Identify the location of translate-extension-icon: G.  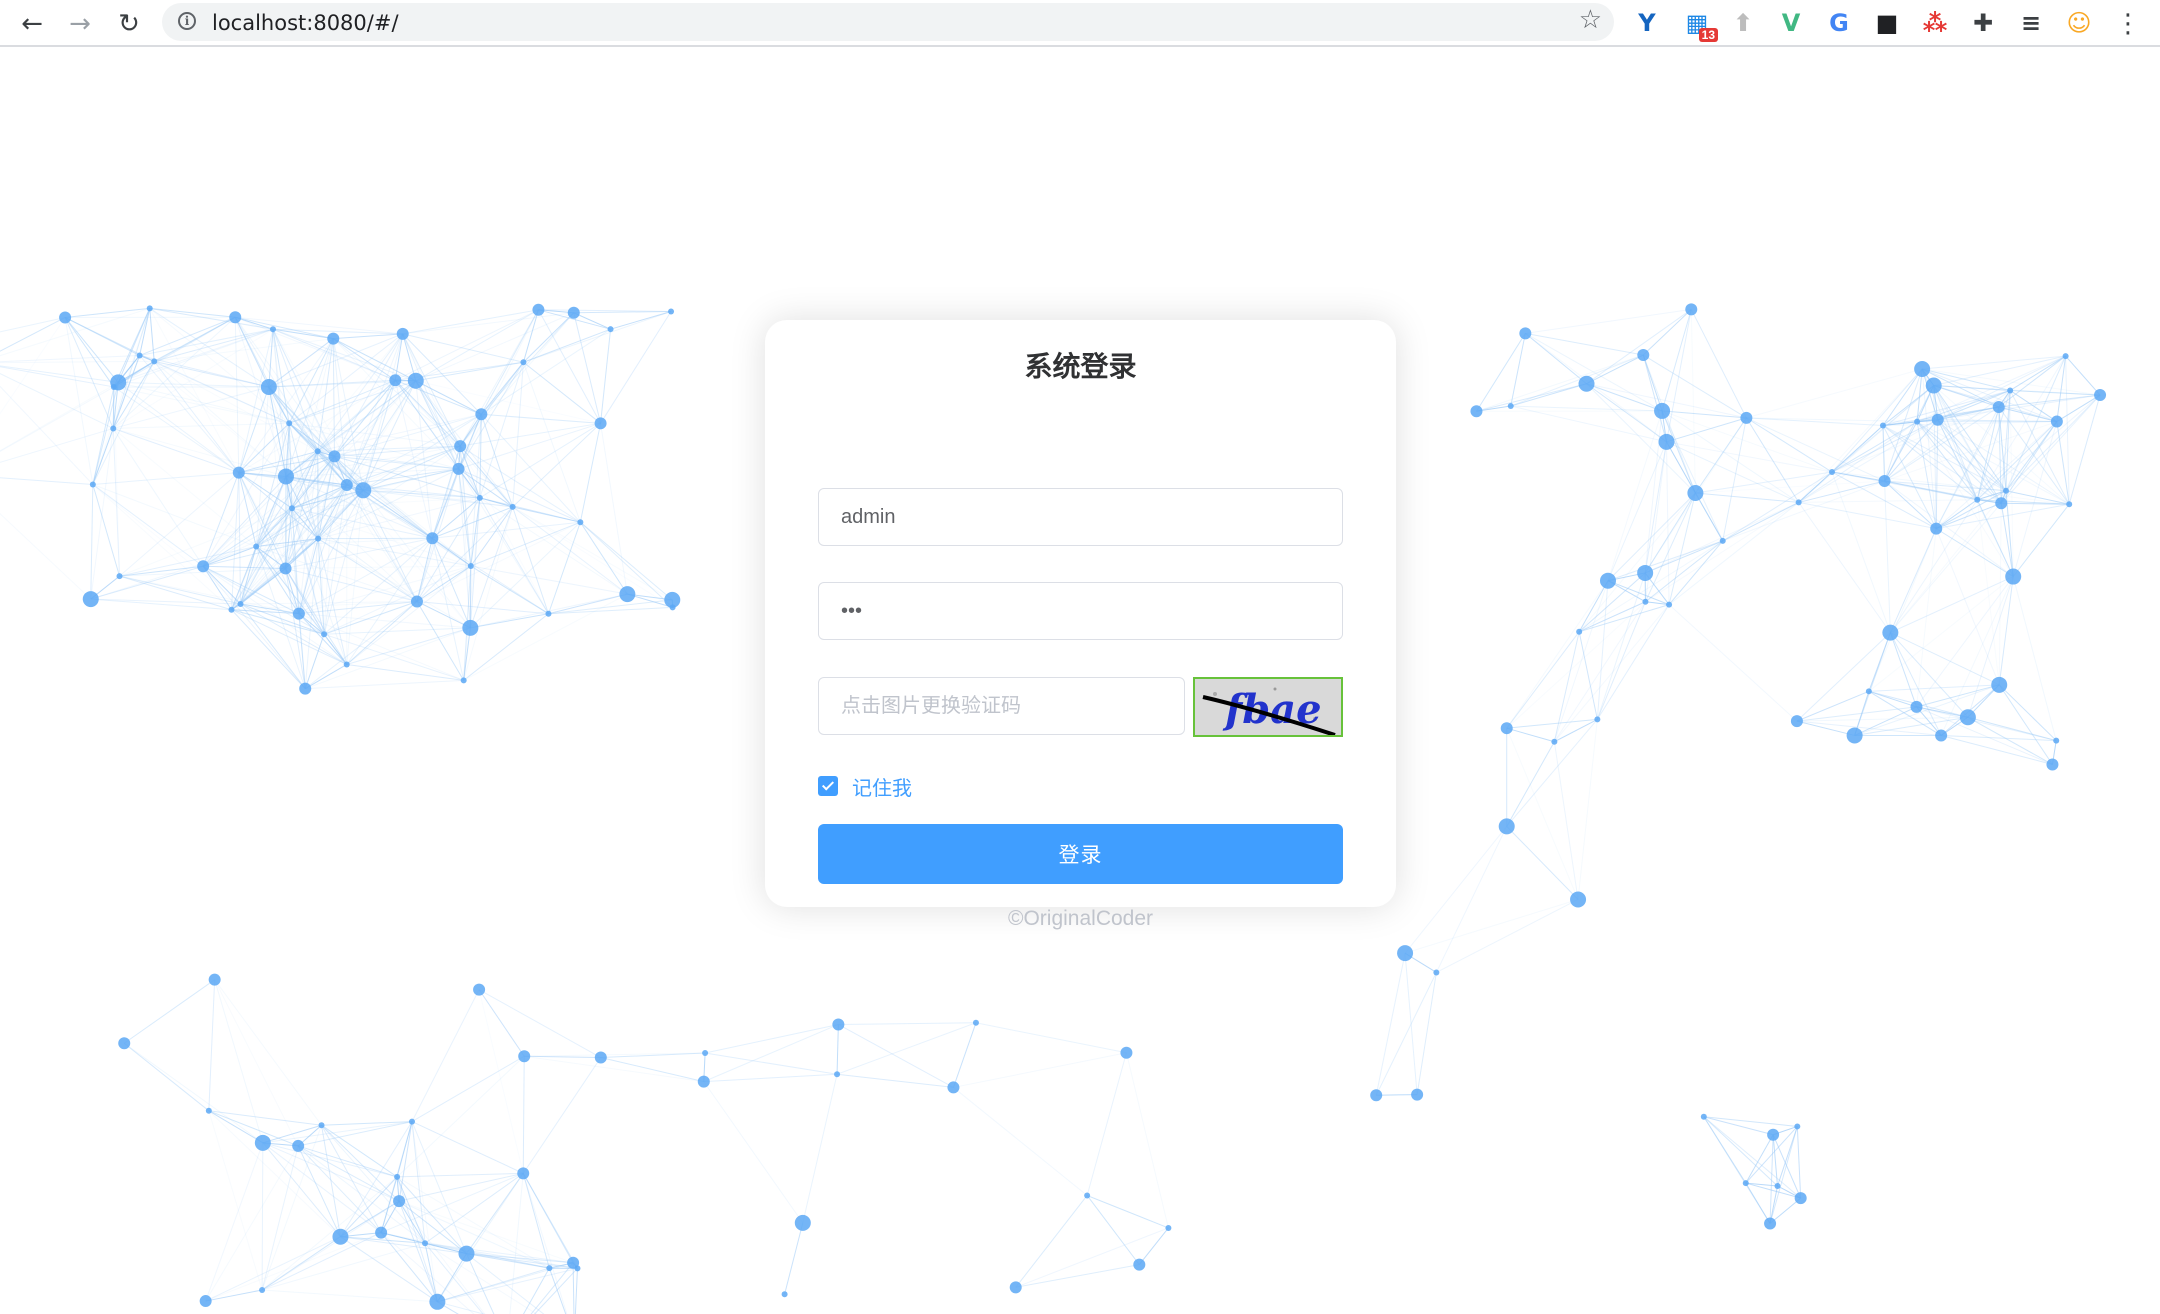
(1839, 23).